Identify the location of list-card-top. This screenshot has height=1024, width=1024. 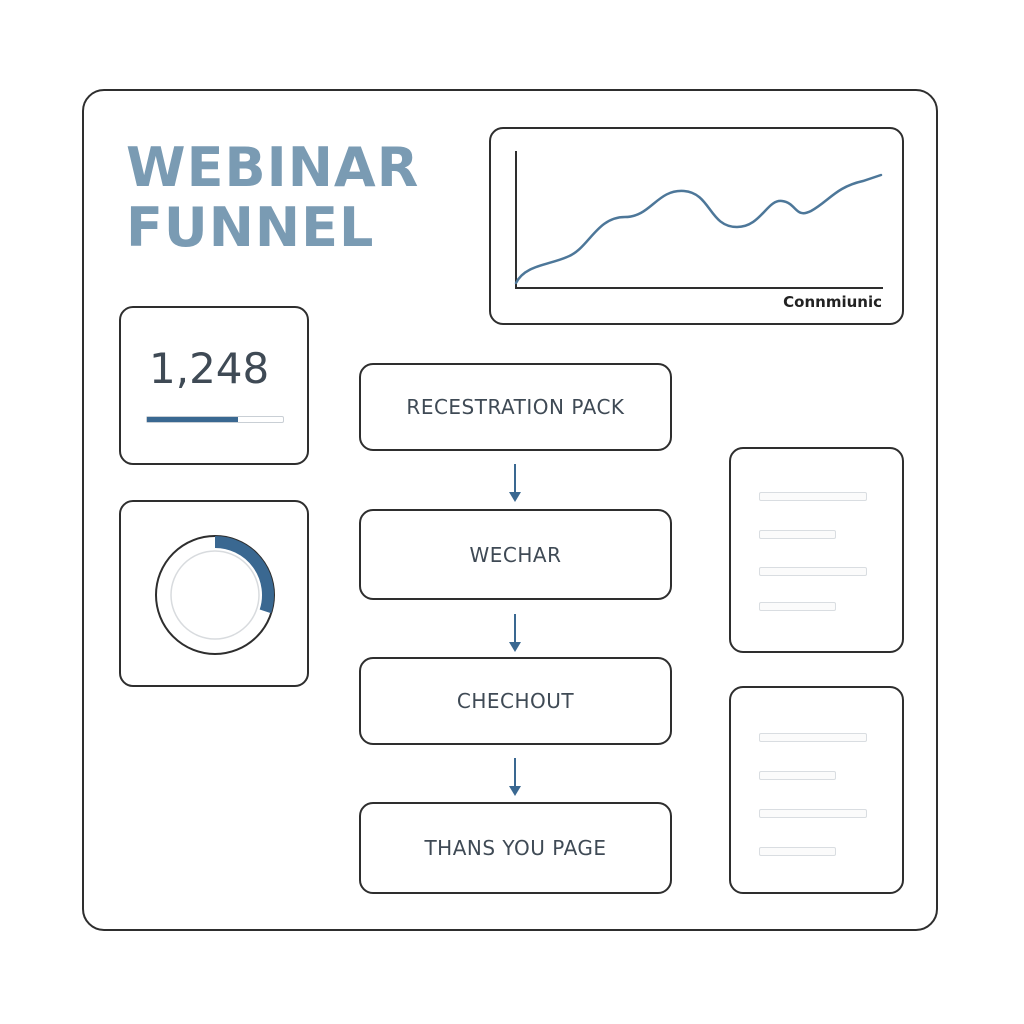
(816, 550).